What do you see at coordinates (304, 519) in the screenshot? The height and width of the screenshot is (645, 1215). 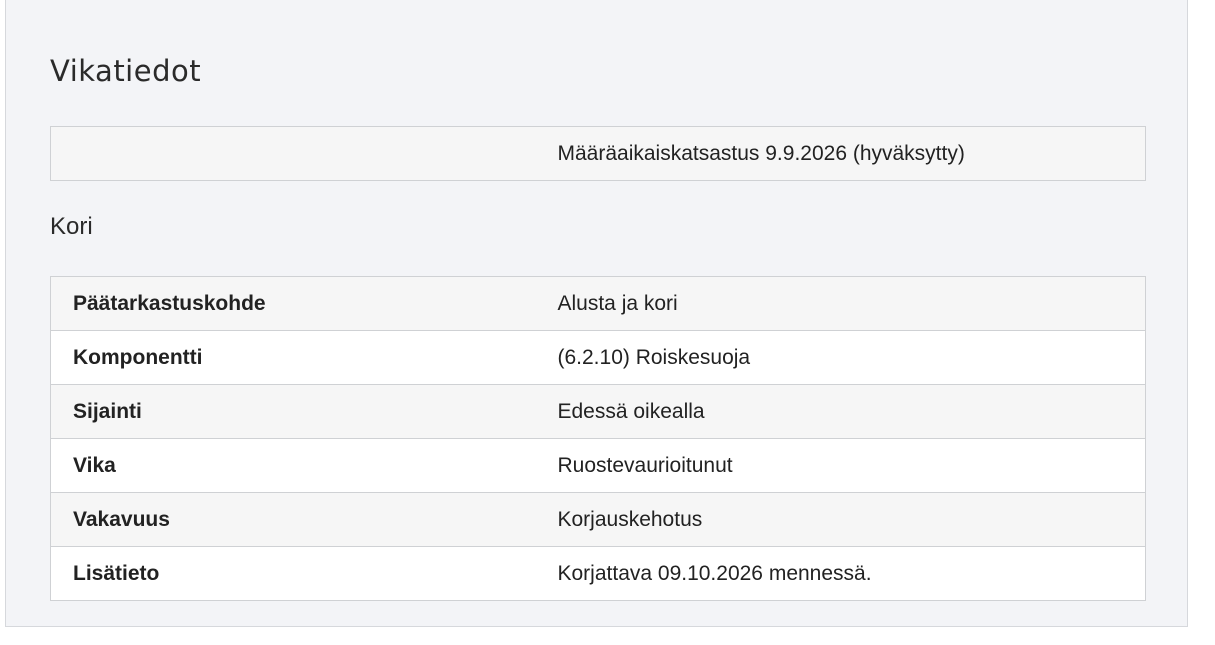 I see `row-label: Vakavuus` at bounding box center [304, 519].